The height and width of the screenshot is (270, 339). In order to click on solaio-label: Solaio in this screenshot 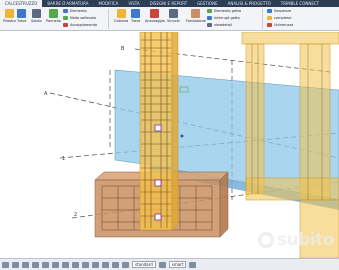, I will do `click(36, 21)`.